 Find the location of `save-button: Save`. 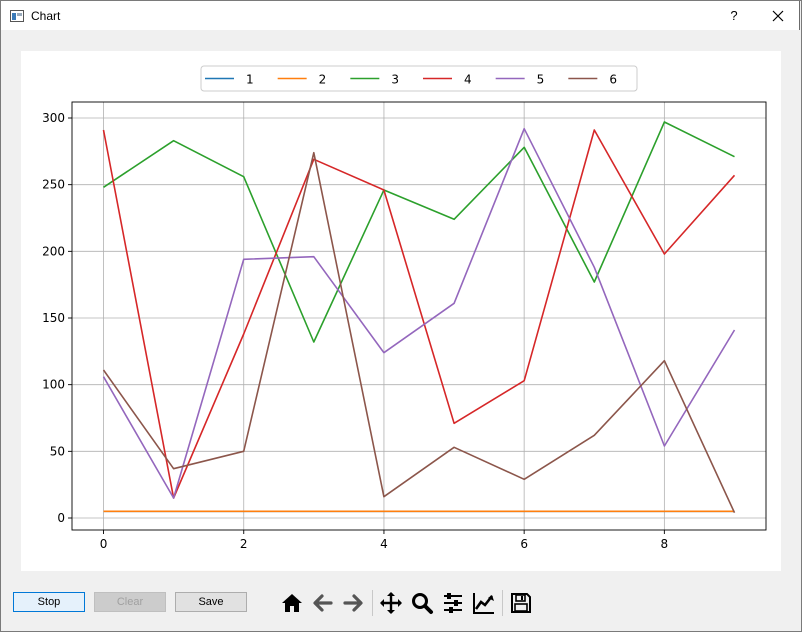

save-button: Save is located at coordinates (211, 602).